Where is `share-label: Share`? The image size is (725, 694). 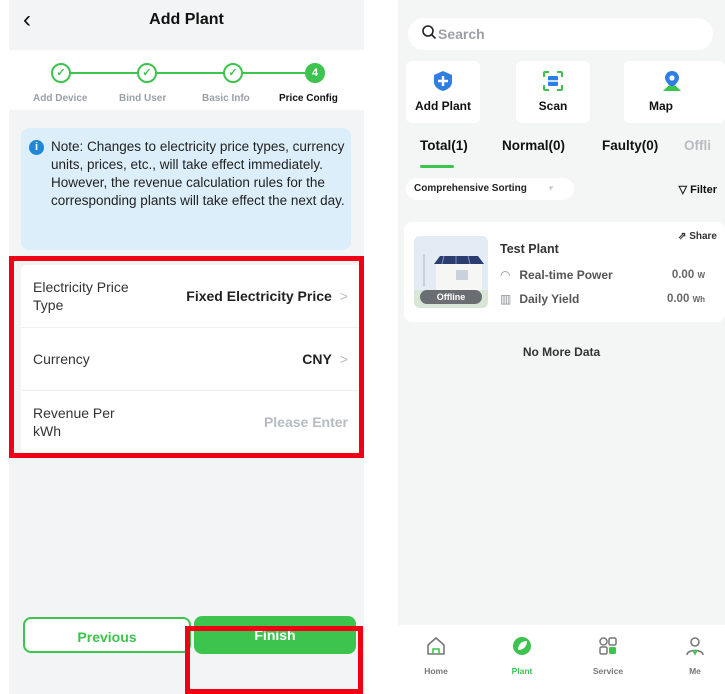
share-label: Share is located at coordinates (703, 236).